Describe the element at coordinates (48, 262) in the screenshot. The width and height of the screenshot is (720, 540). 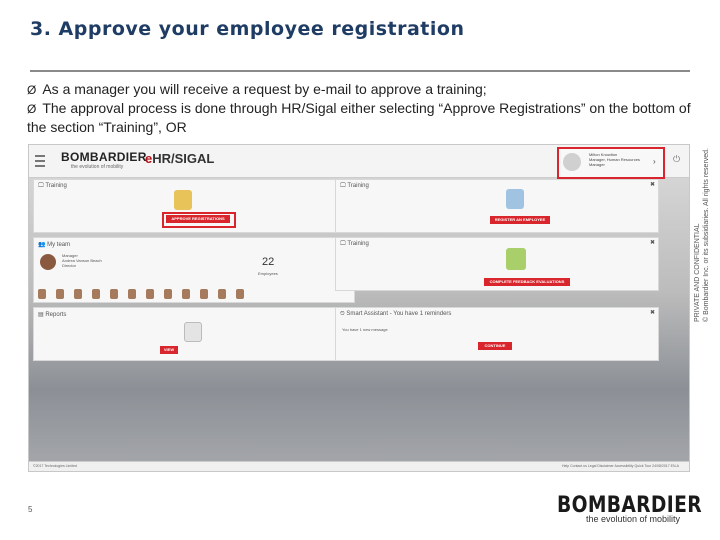
I see `manager-photo` at that location.